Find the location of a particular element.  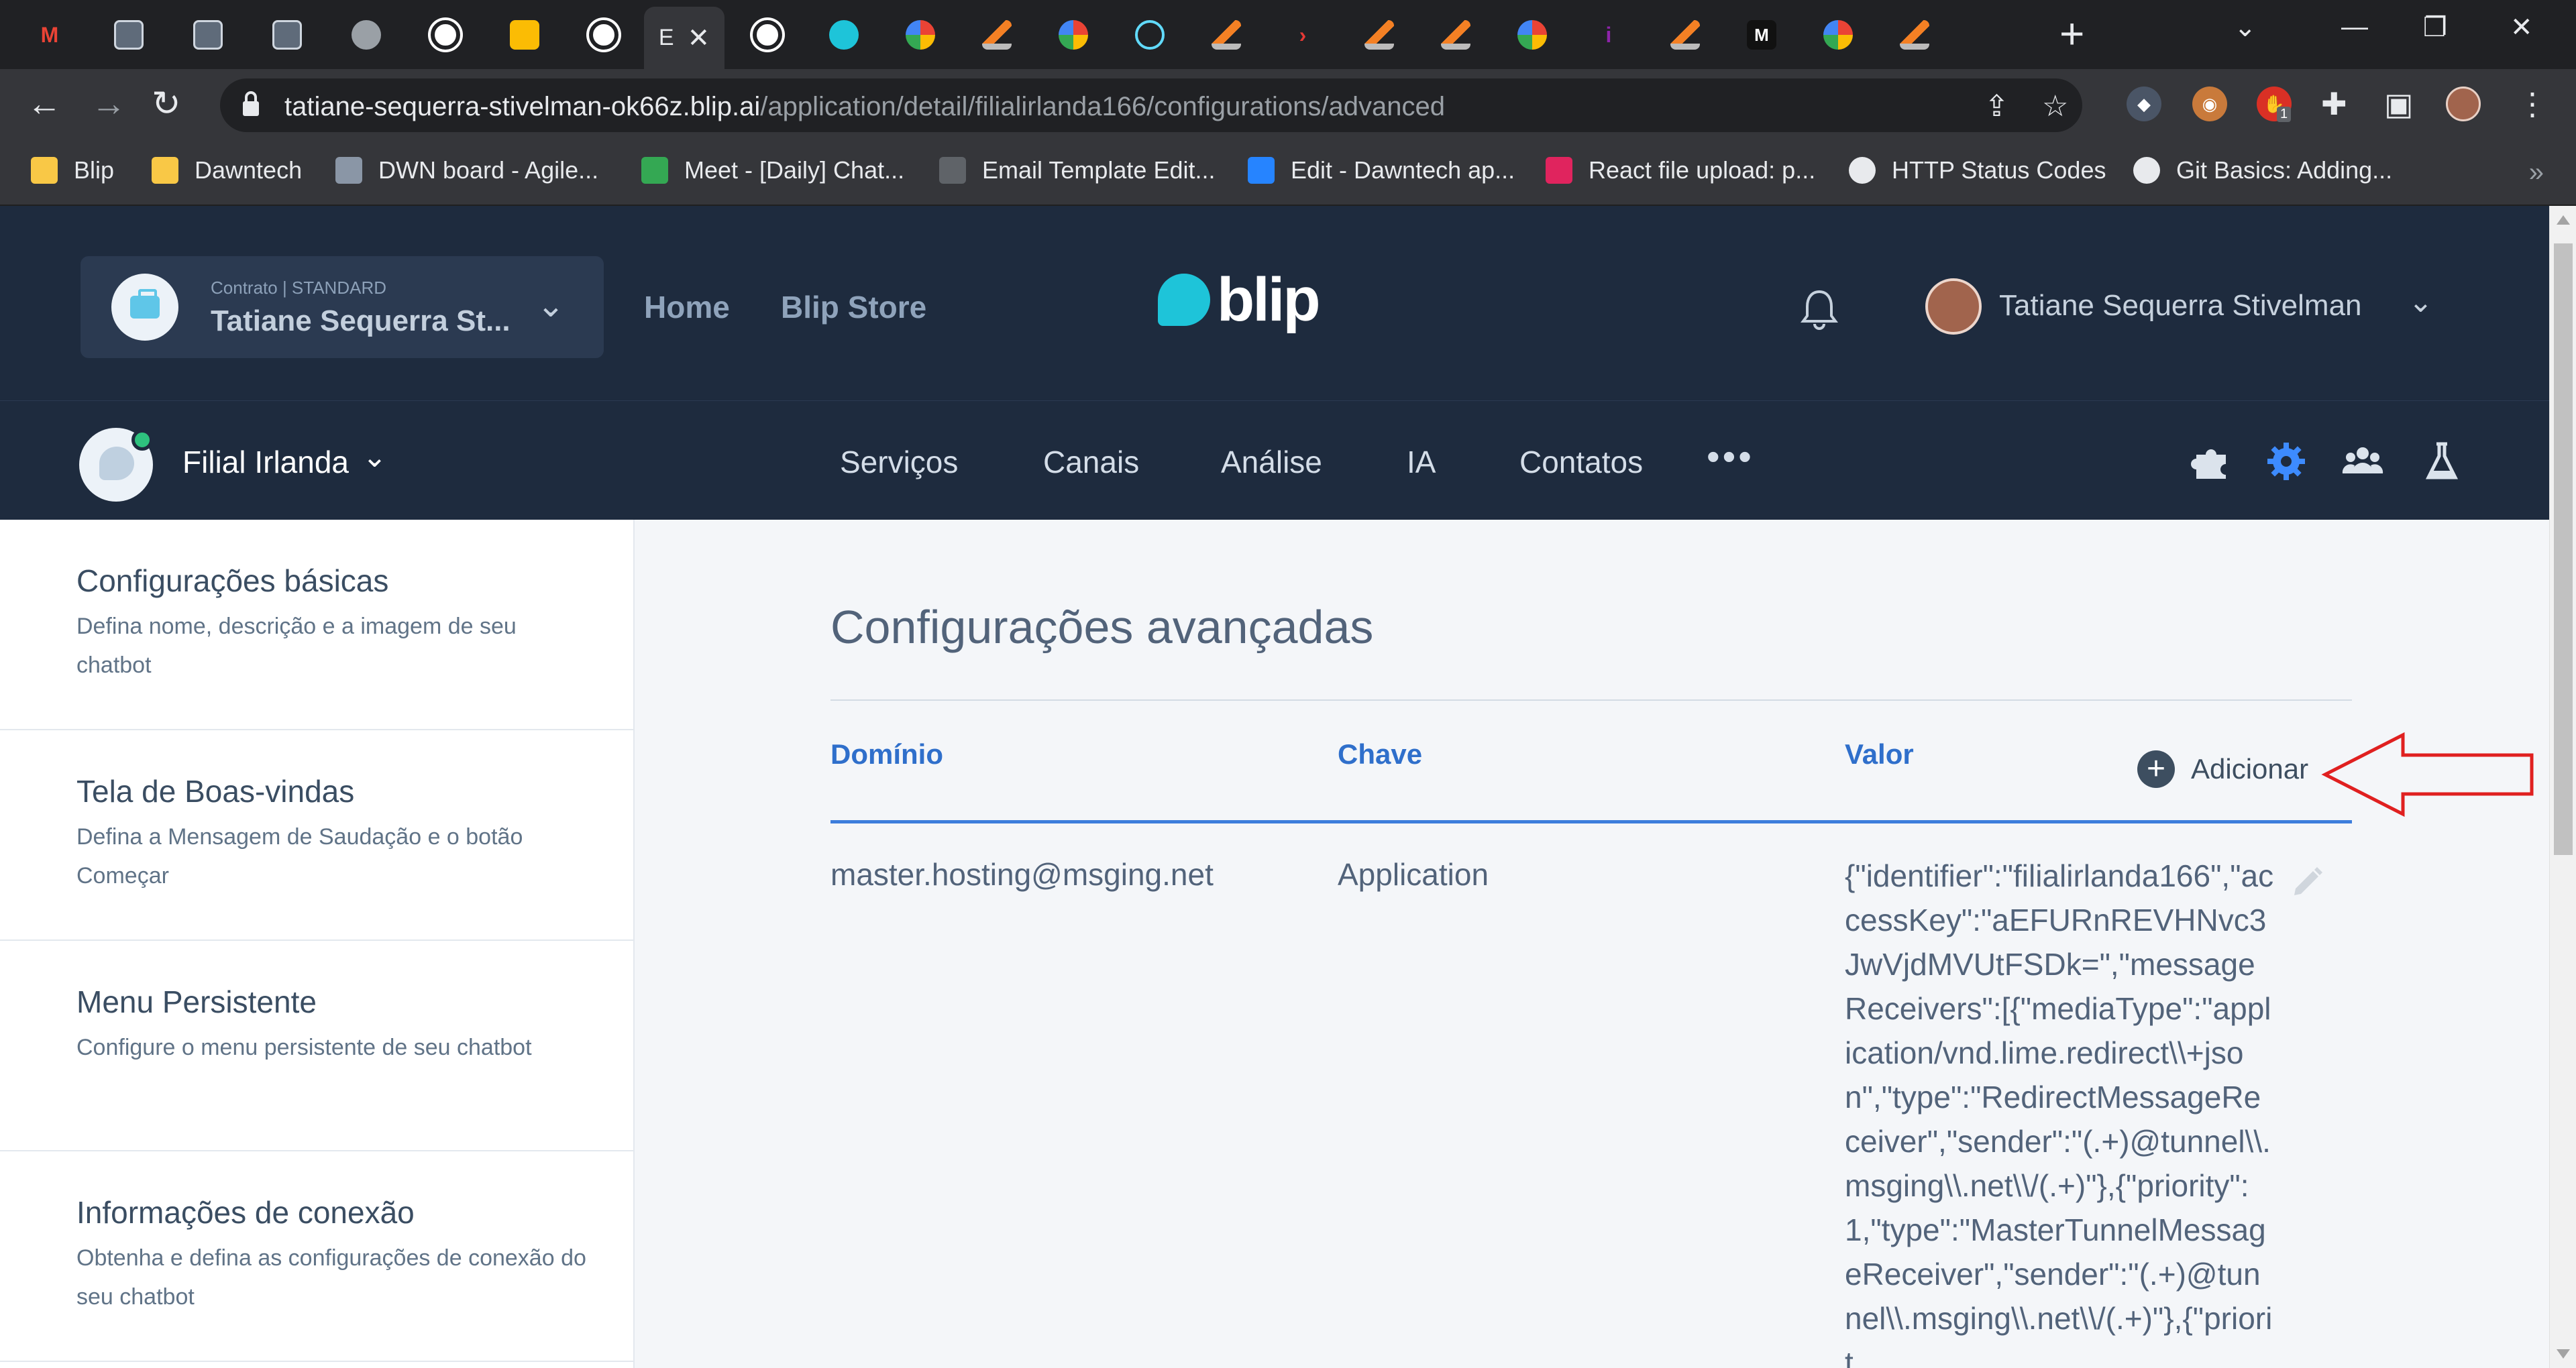

nav-home: Home is located at coordinates (687, 307).